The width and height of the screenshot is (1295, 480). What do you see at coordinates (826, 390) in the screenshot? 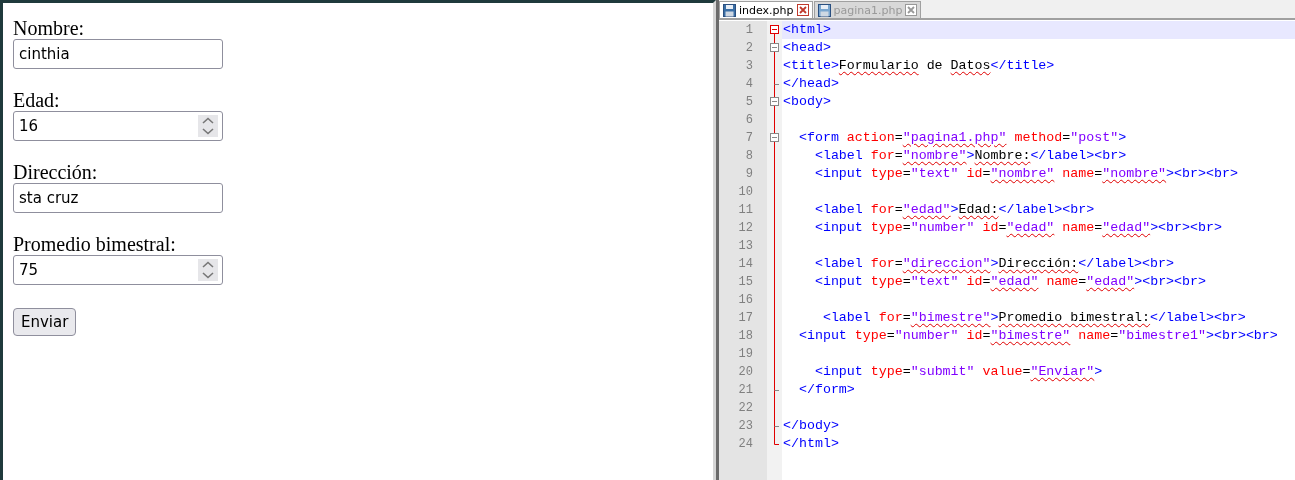
I see `code-line: </form>` at bounding box center [826, 390].